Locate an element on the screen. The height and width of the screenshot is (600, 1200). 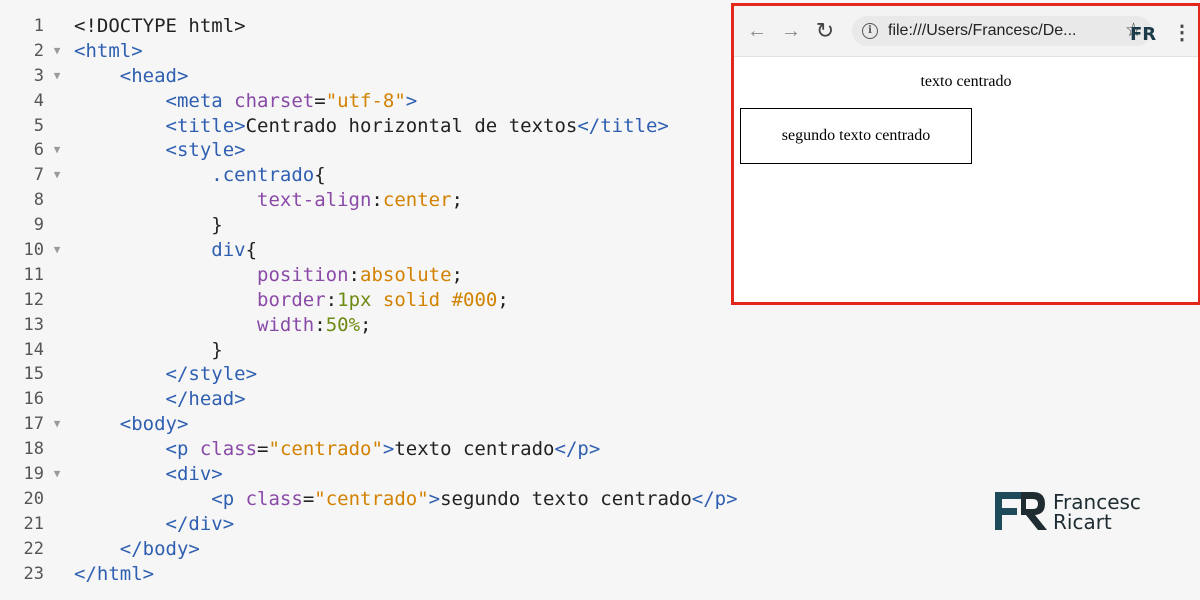
forward-arrow-icon: → is located at coordinates (791, 31).